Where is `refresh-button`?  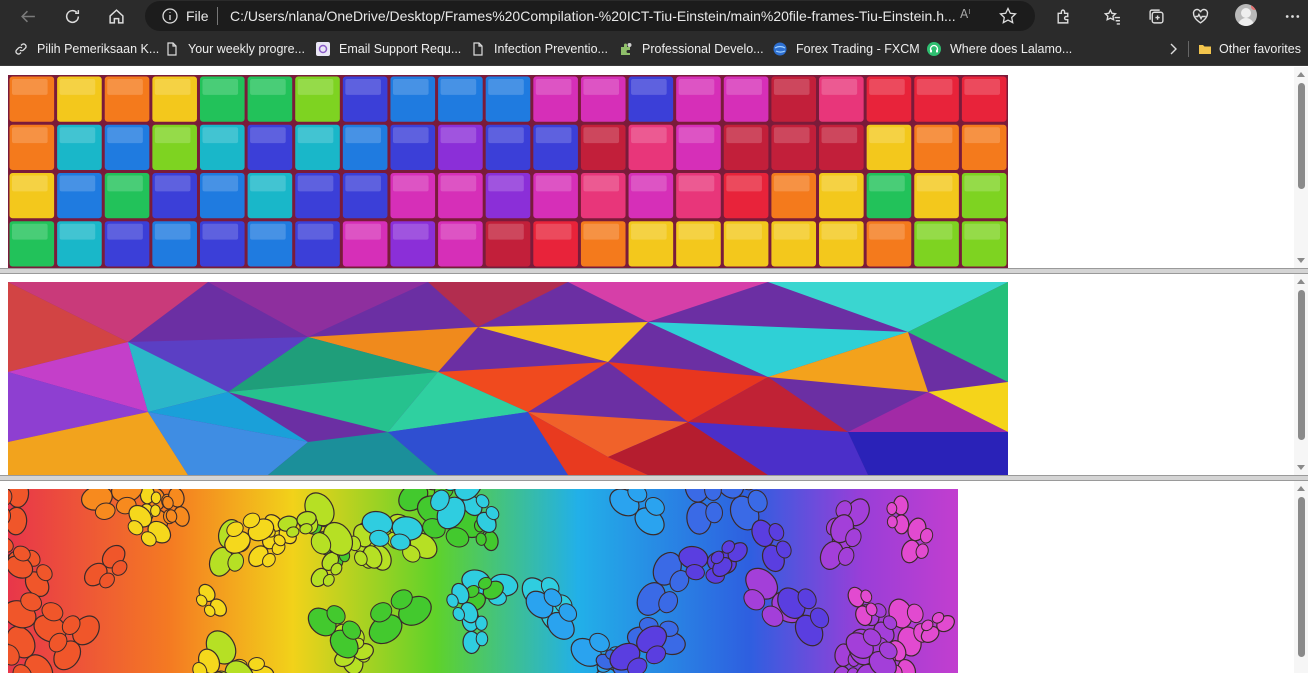
refresh-button is located at coordinates (72, 16).